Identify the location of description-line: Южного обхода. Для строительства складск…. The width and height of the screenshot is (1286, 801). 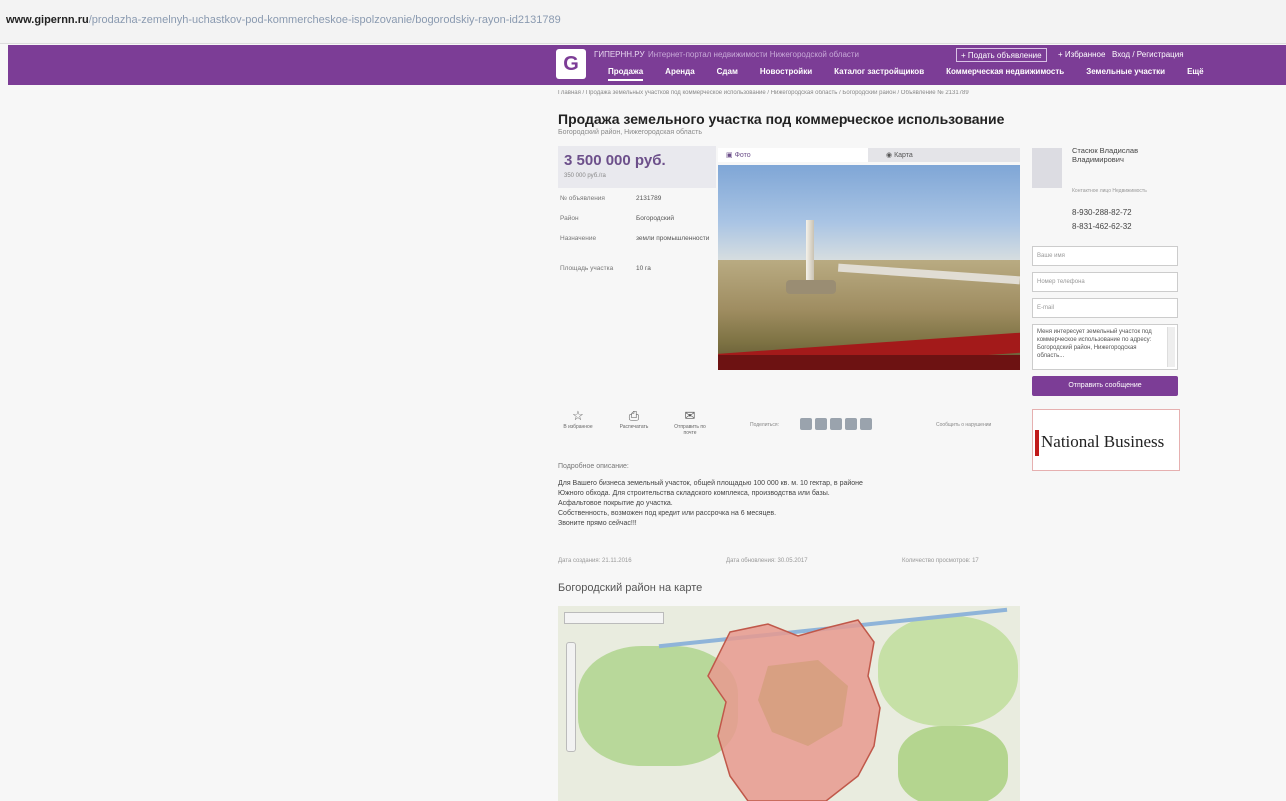
(694, 493).